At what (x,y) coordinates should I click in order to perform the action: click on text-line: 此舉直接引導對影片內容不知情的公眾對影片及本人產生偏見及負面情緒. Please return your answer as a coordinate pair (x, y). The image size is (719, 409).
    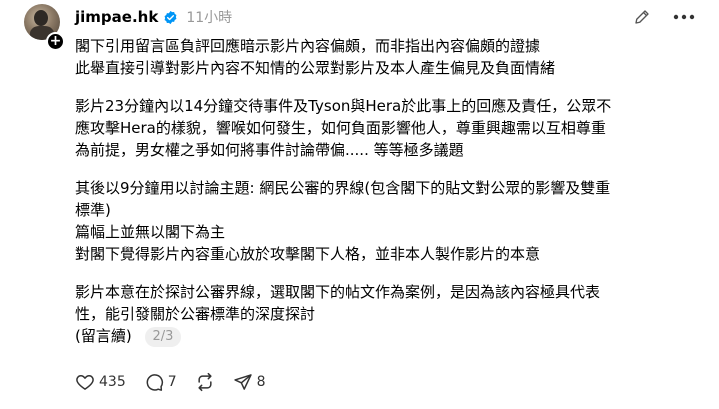
    Looking at the image, I should click on (315, 68).